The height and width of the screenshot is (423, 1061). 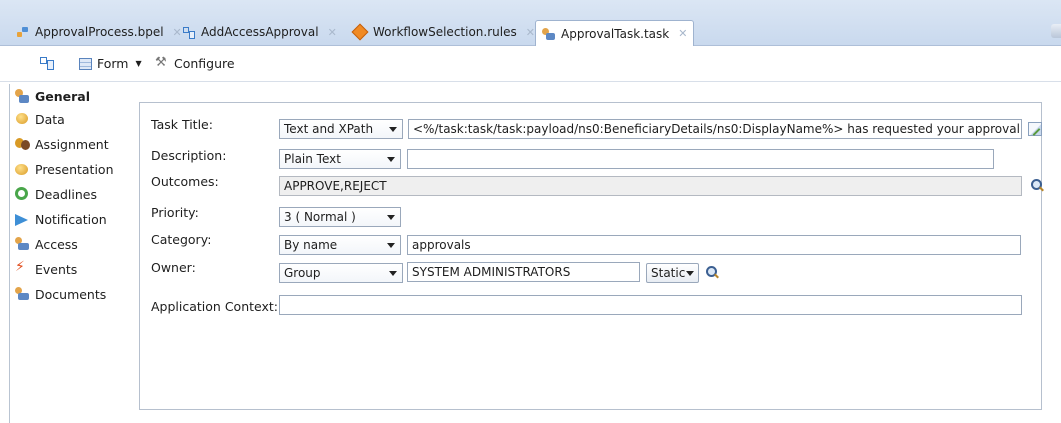 I want to click on assignment-icon, so click(x=22, y=144).